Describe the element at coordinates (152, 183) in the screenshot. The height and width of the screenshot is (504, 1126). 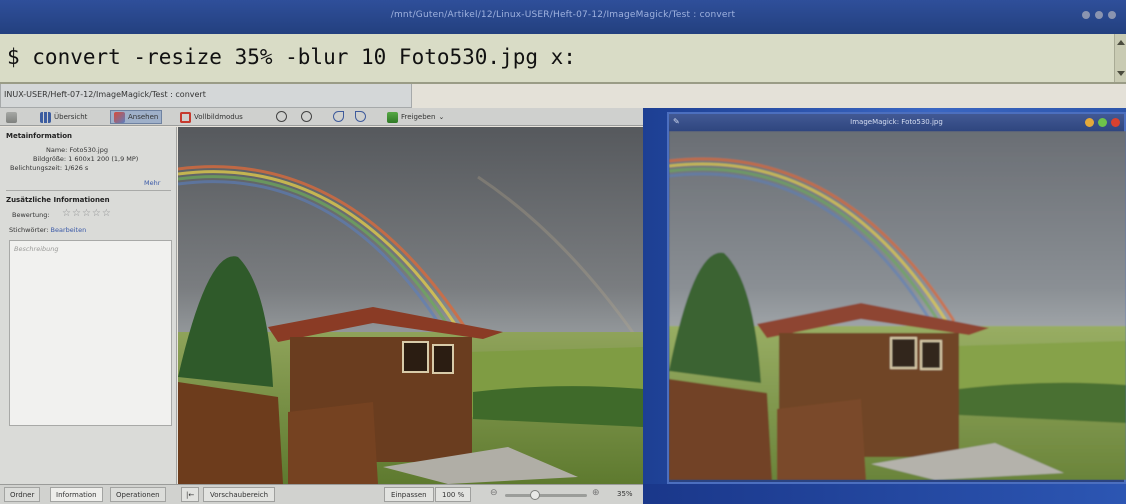
I see `more-link: Mehr` at that location.